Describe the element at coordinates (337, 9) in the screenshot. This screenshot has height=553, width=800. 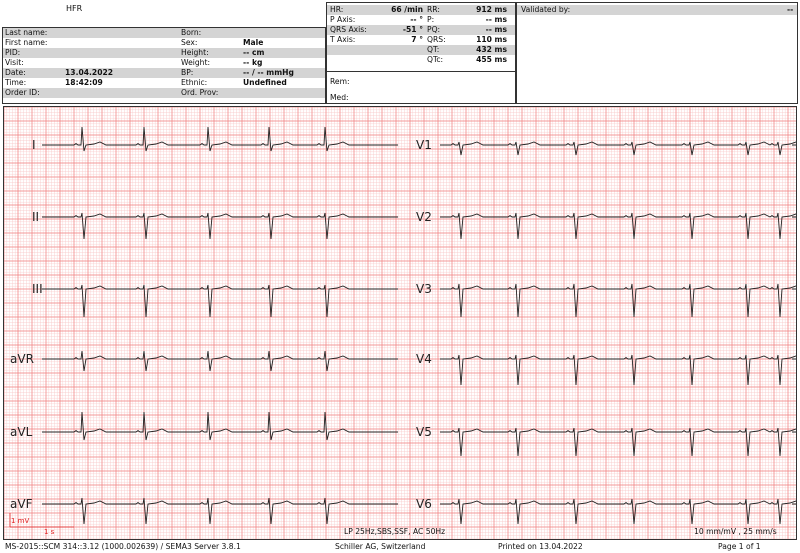
I see `hr-label: HR:` at that location.